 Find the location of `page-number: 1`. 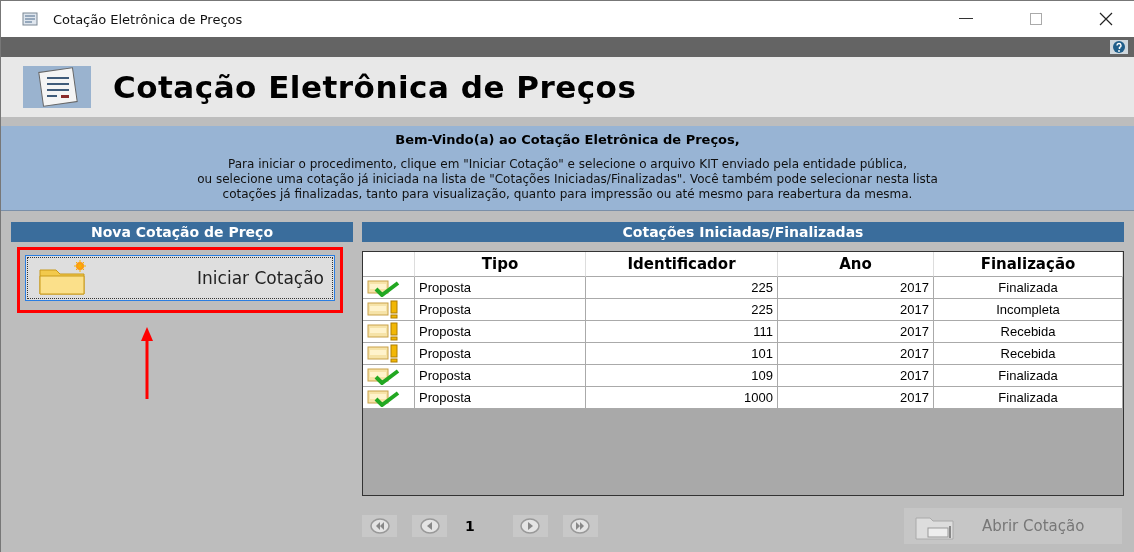

page-number: 1 is located at coordinates (470, 526).